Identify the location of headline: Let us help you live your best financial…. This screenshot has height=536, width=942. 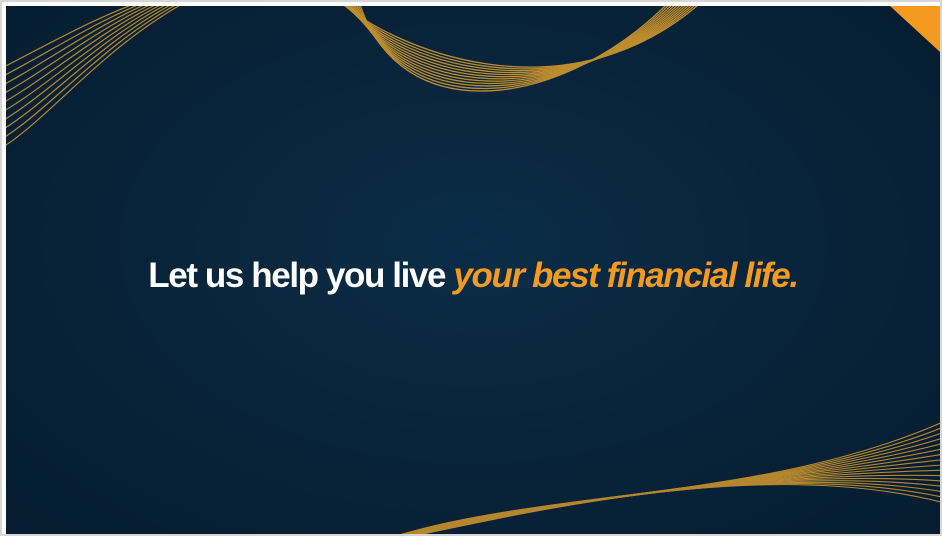
(473, 276).